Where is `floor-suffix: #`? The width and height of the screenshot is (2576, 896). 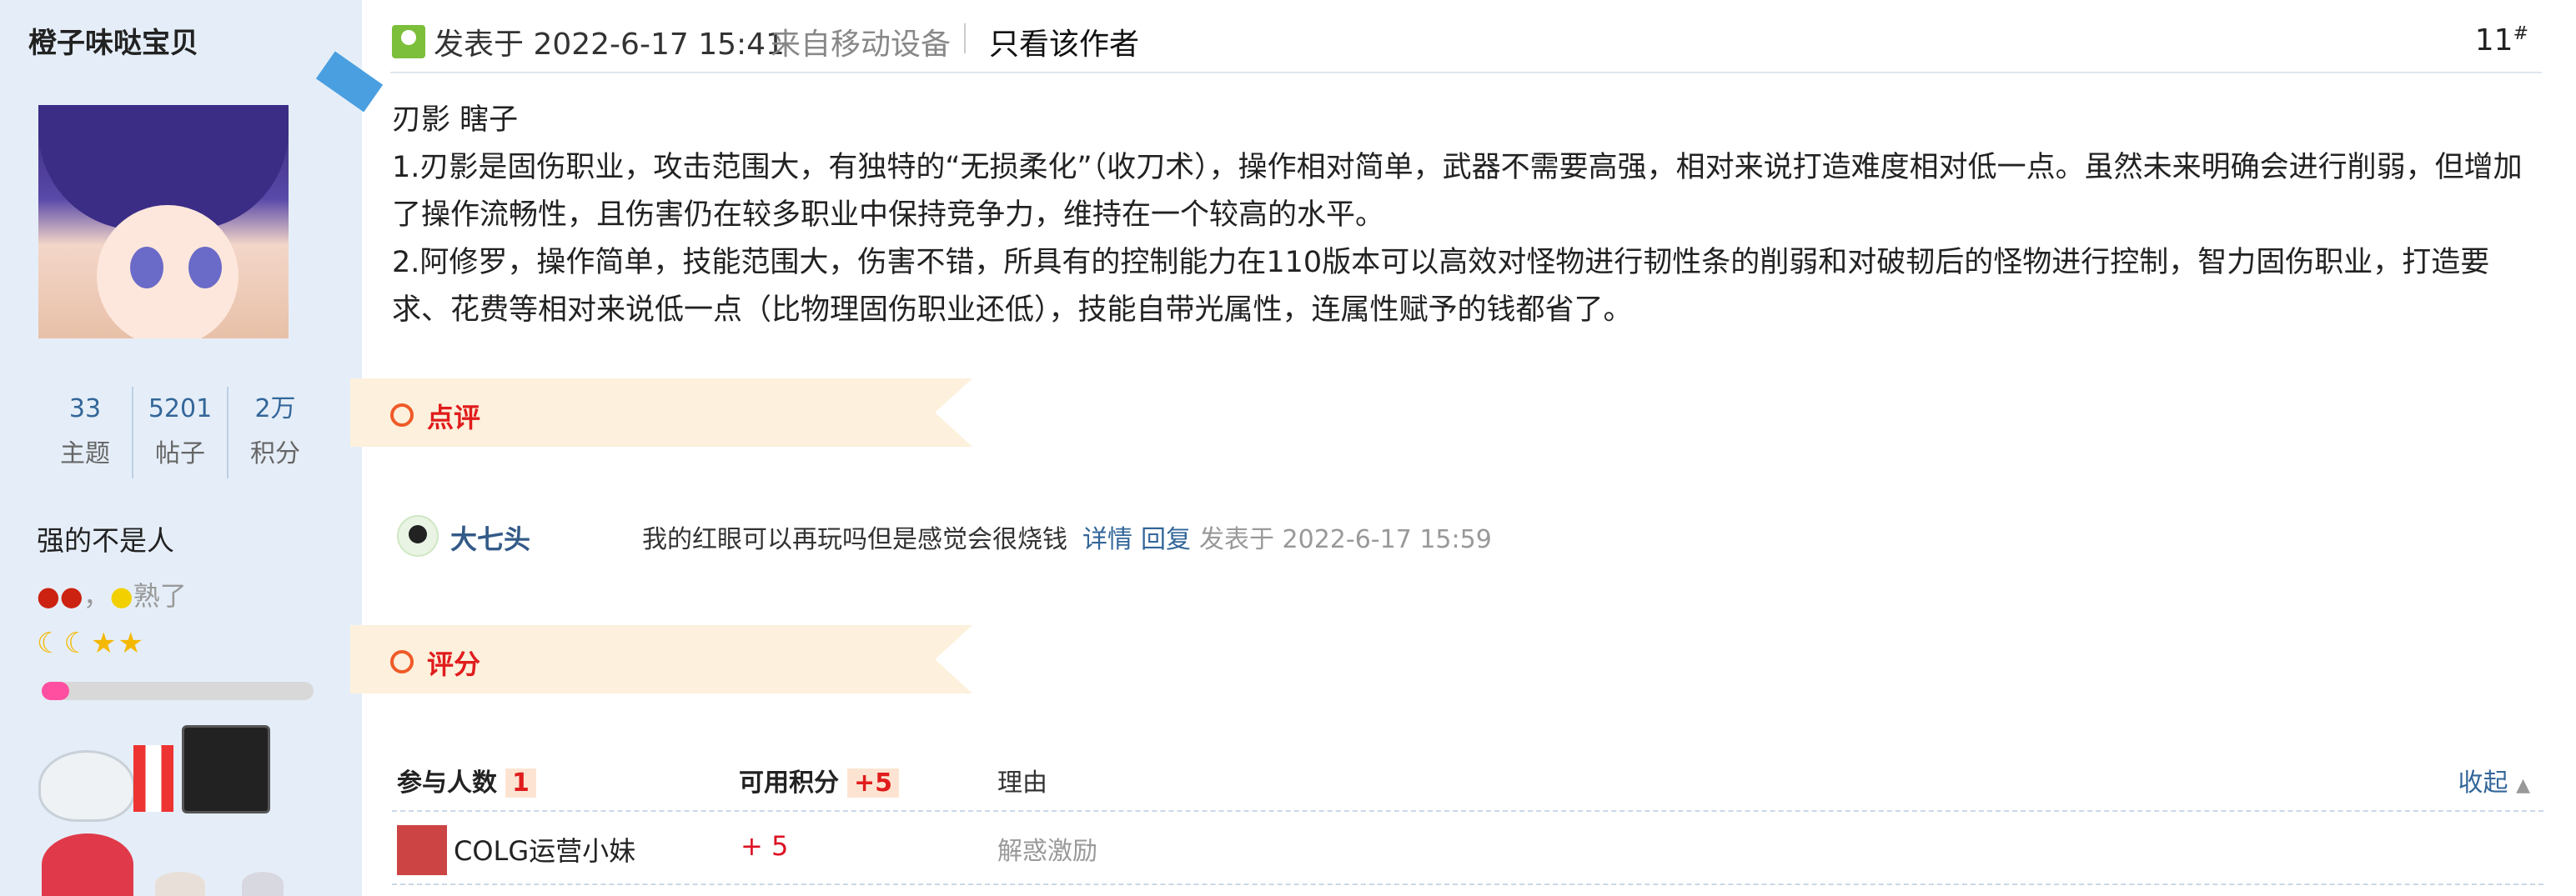
floor-suffix: # is located at coordinates (2520, 34).